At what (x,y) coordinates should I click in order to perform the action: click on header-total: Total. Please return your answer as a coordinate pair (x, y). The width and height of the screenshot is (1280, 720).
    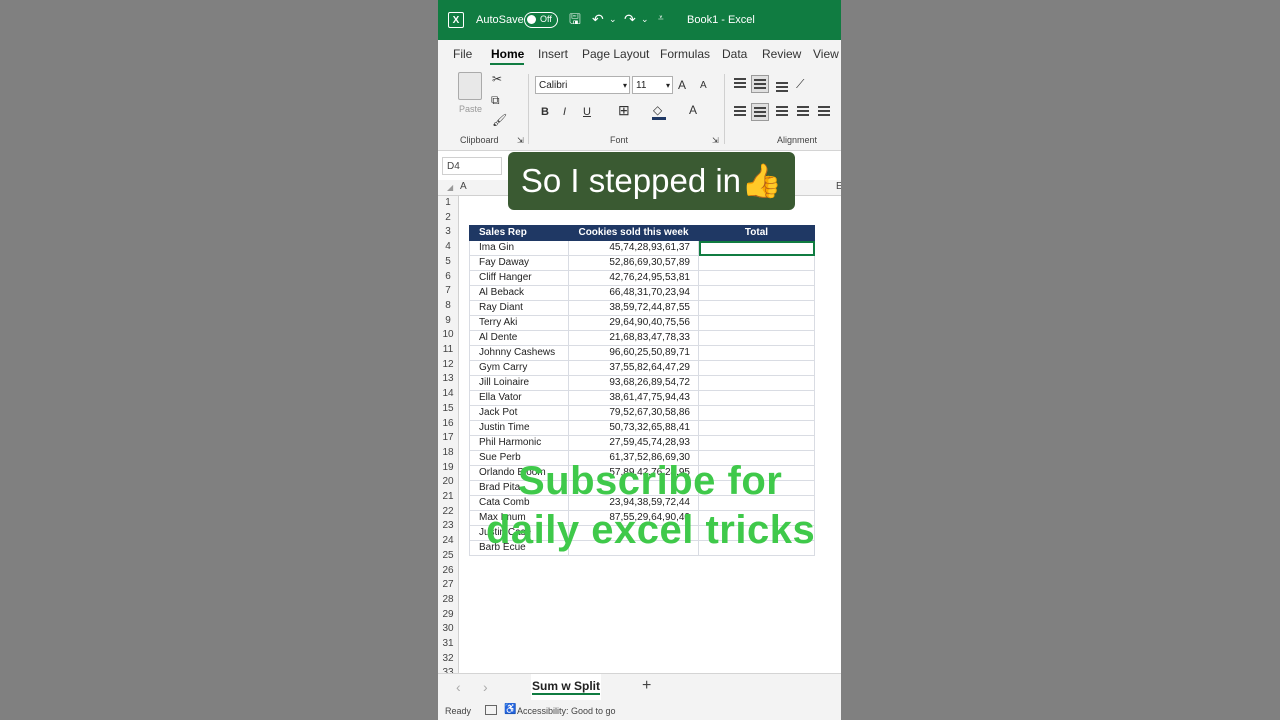
    Looking at the image, I should click on (756, 233).